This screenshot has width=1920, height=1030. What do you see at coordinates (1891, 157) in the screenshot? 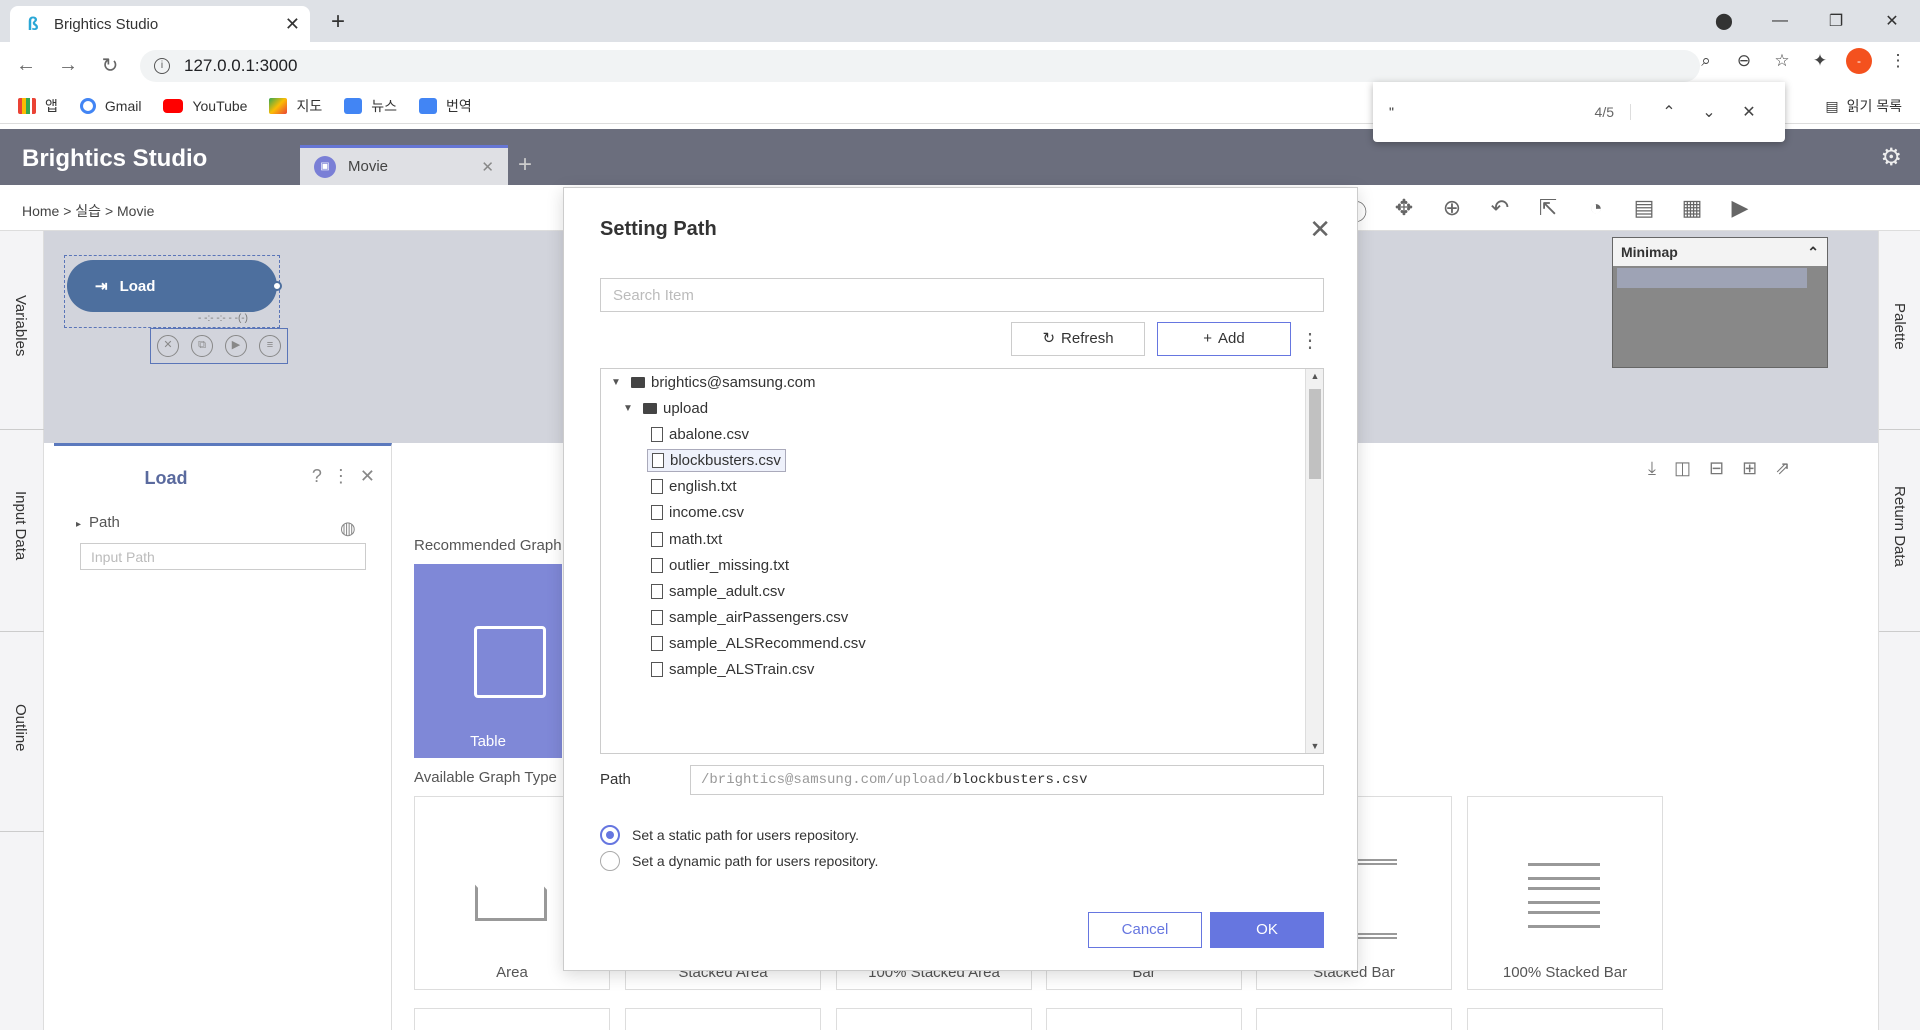
I see `gear-icon: ⚙` at bounding box center [1891, 157].